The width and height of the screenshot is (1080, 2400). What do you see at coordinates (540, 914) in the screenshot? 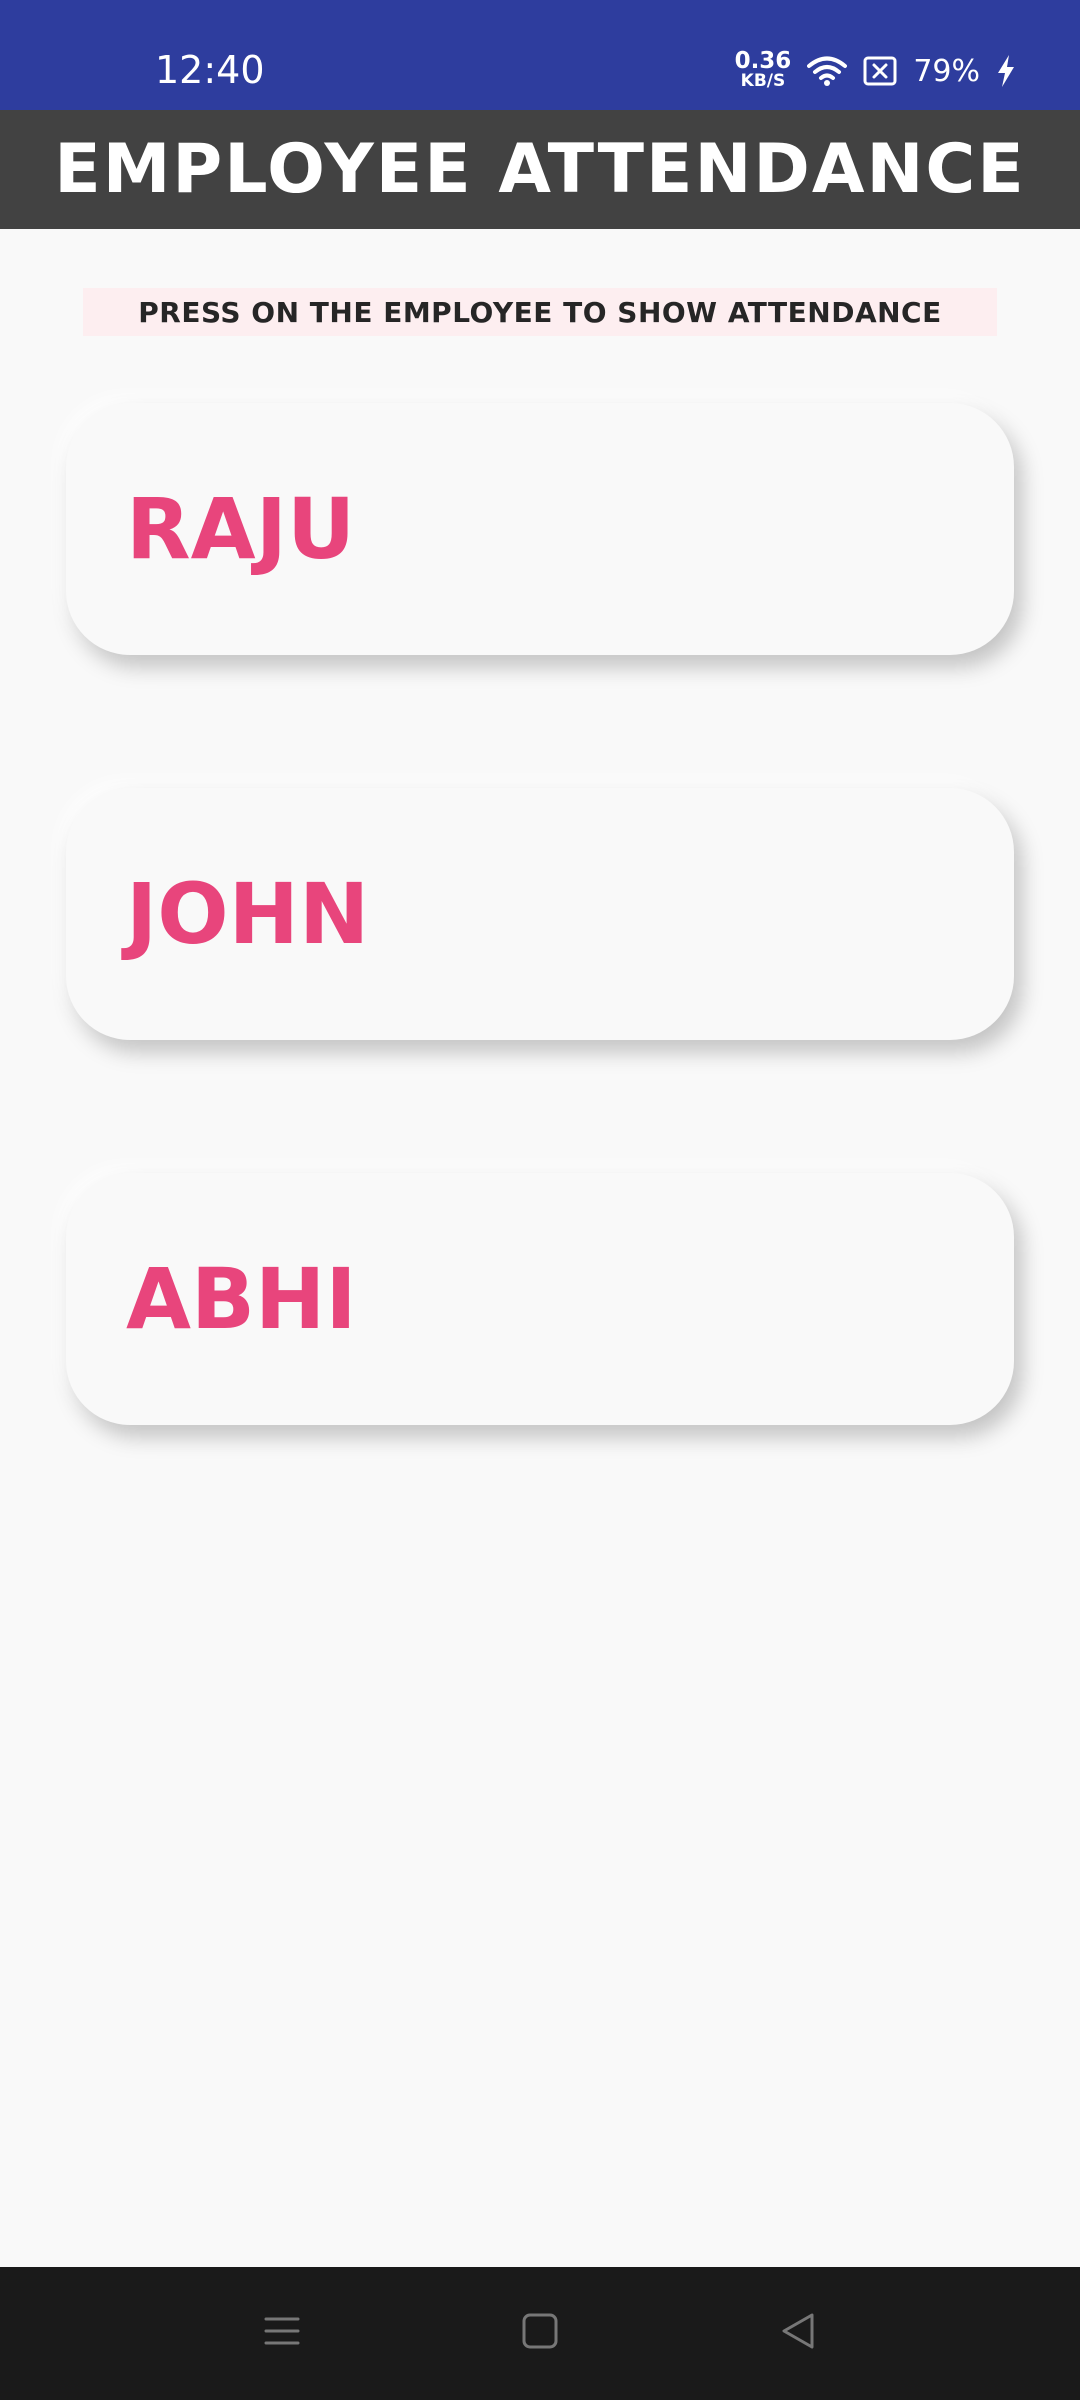
I see `employee-card-john: JOHN` at bounding box center [540, 914].